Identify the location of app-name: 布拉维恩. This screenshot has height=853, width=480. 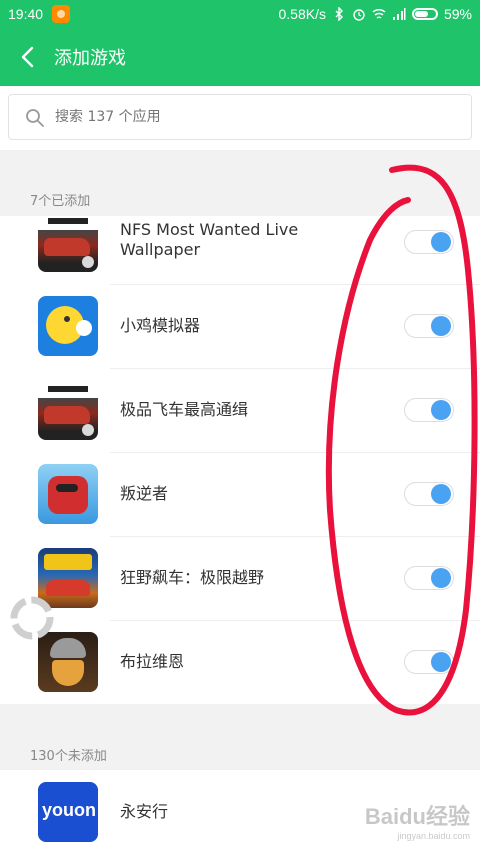
(152, 661).